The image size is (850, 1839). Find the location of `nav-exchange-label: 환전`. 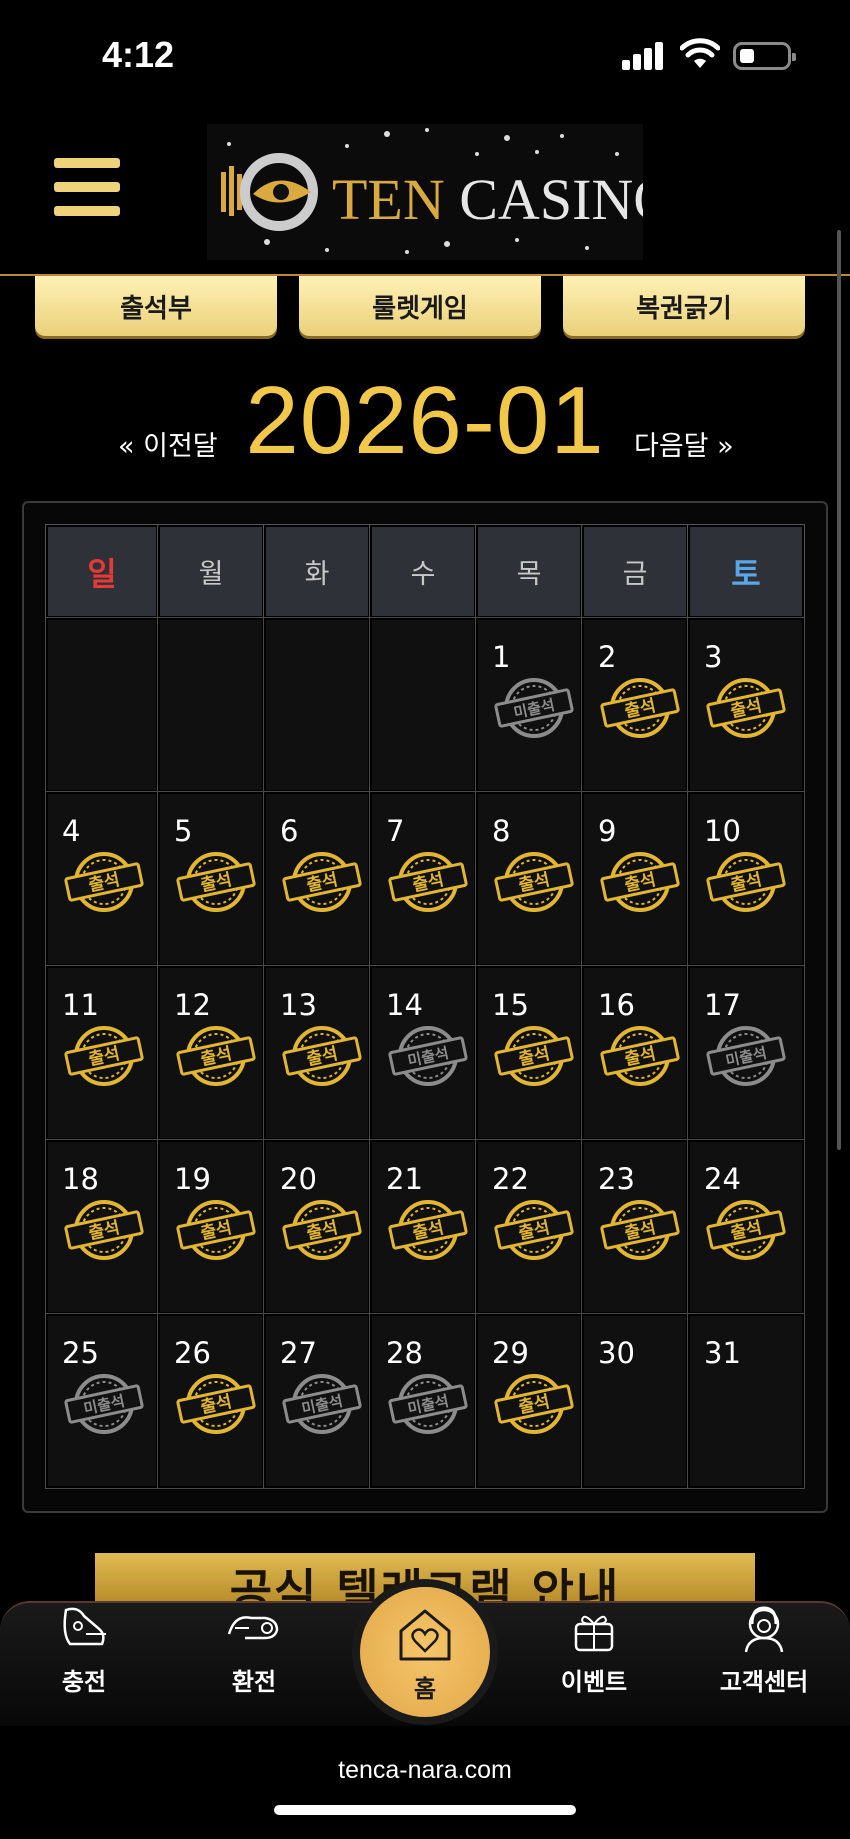

nav-exchange-label: 환전 is located at coordinates (254, 1682).